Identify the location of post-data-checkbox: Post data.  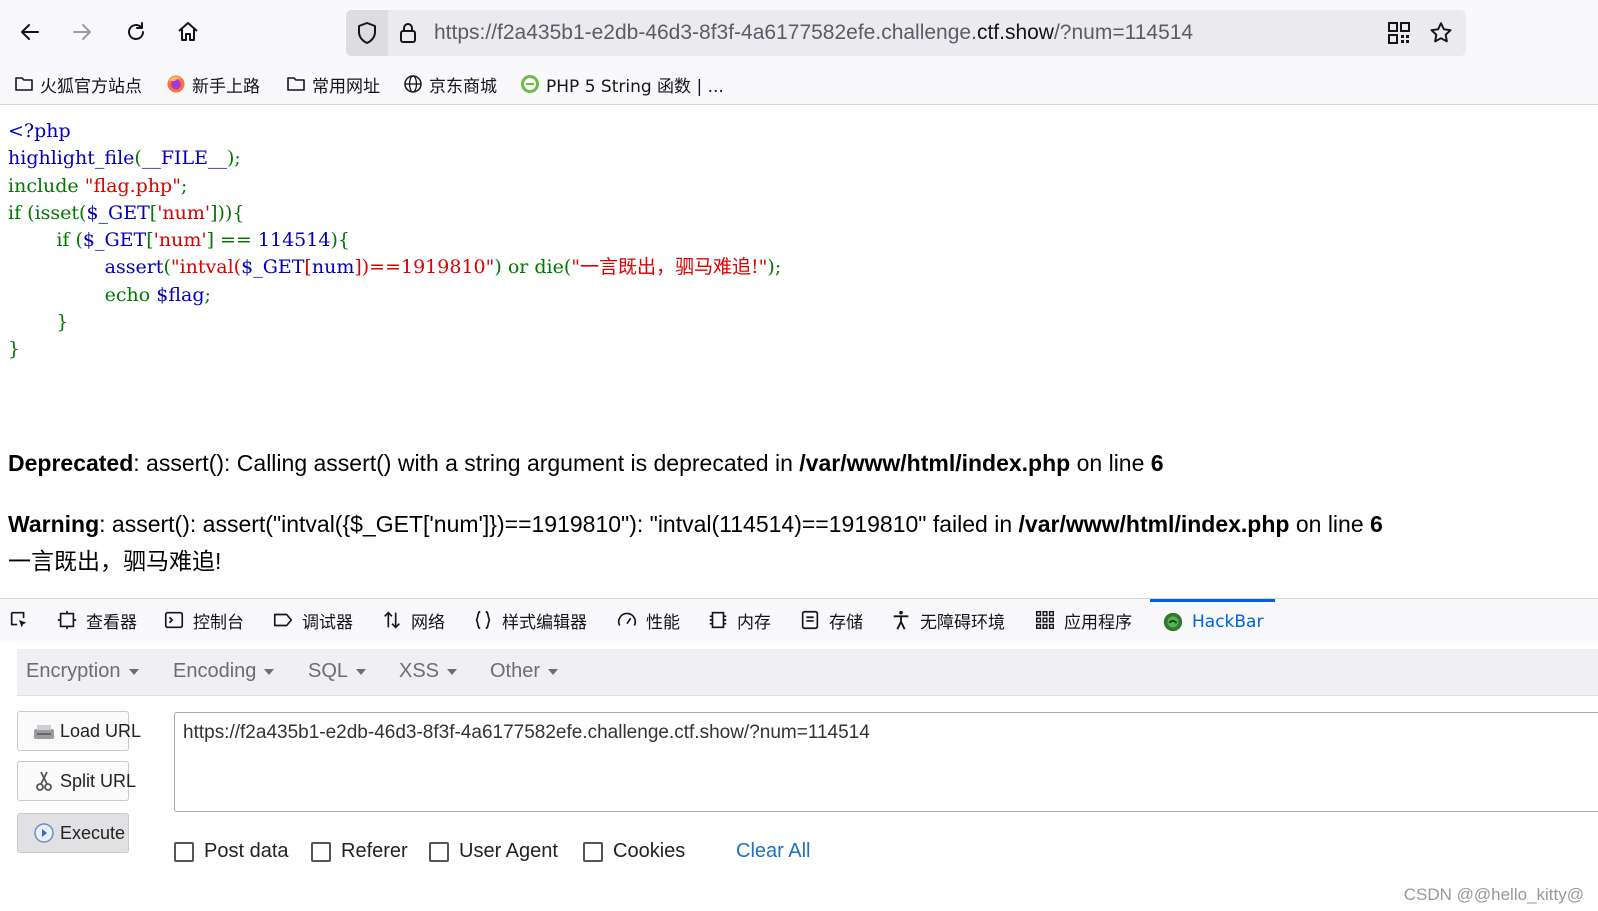
(231, 851).